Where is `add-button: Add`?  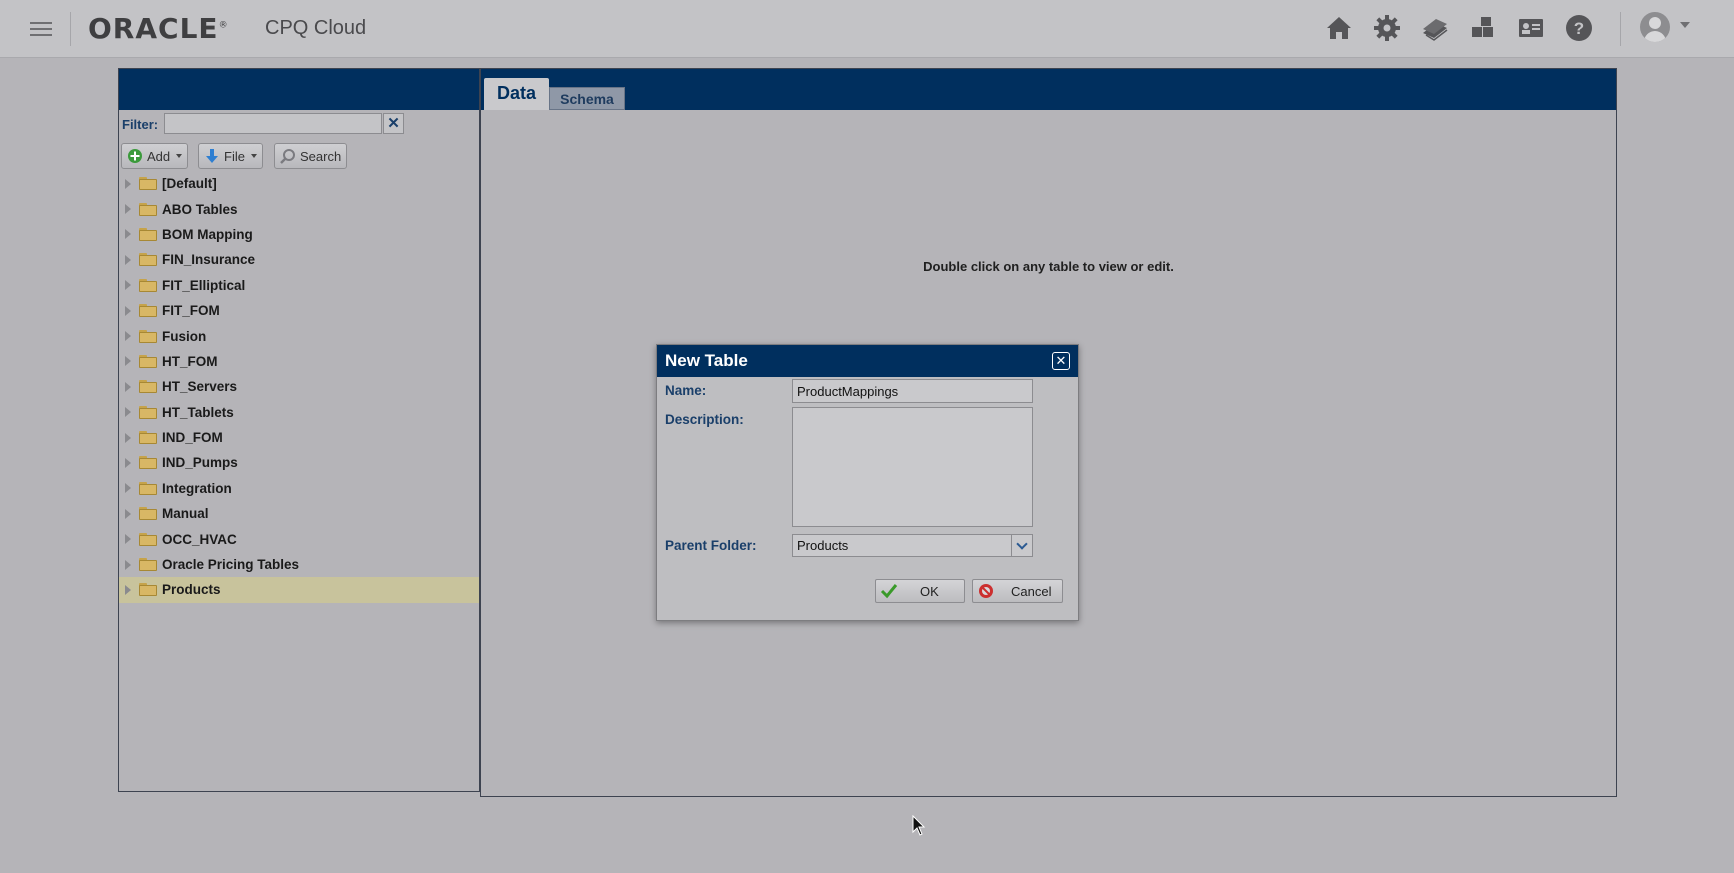 add-button: Add is located at coordinates (155, 156).